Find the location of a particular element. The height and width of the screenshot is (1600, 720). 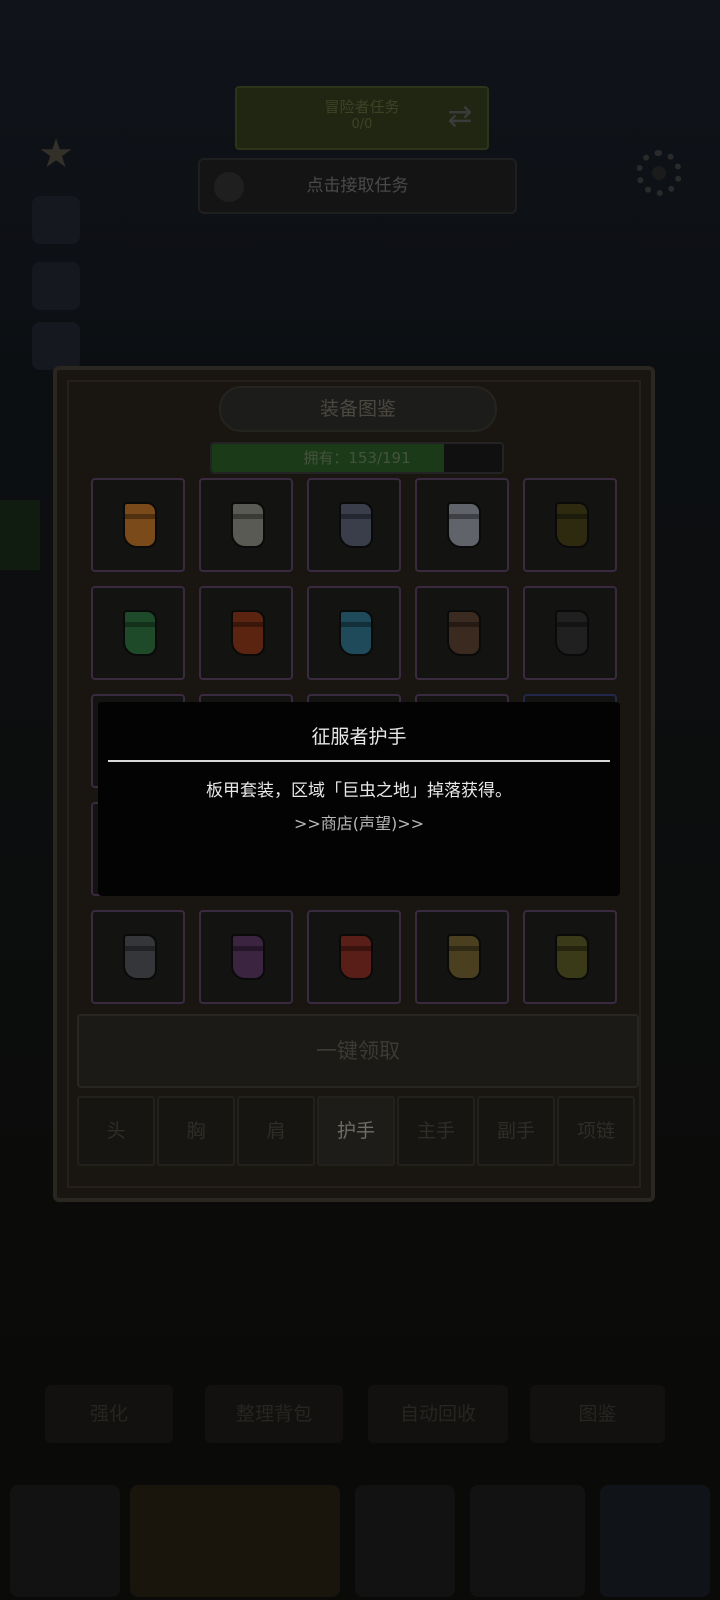

slot-tab: 副手 is located at coordinates (516, 1131).